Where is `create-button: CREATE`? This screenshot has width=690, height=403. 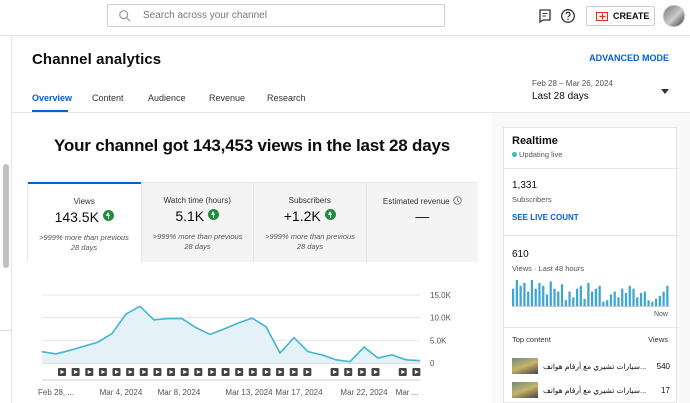
create-button: CREATE is located at coordinates (620, 16).